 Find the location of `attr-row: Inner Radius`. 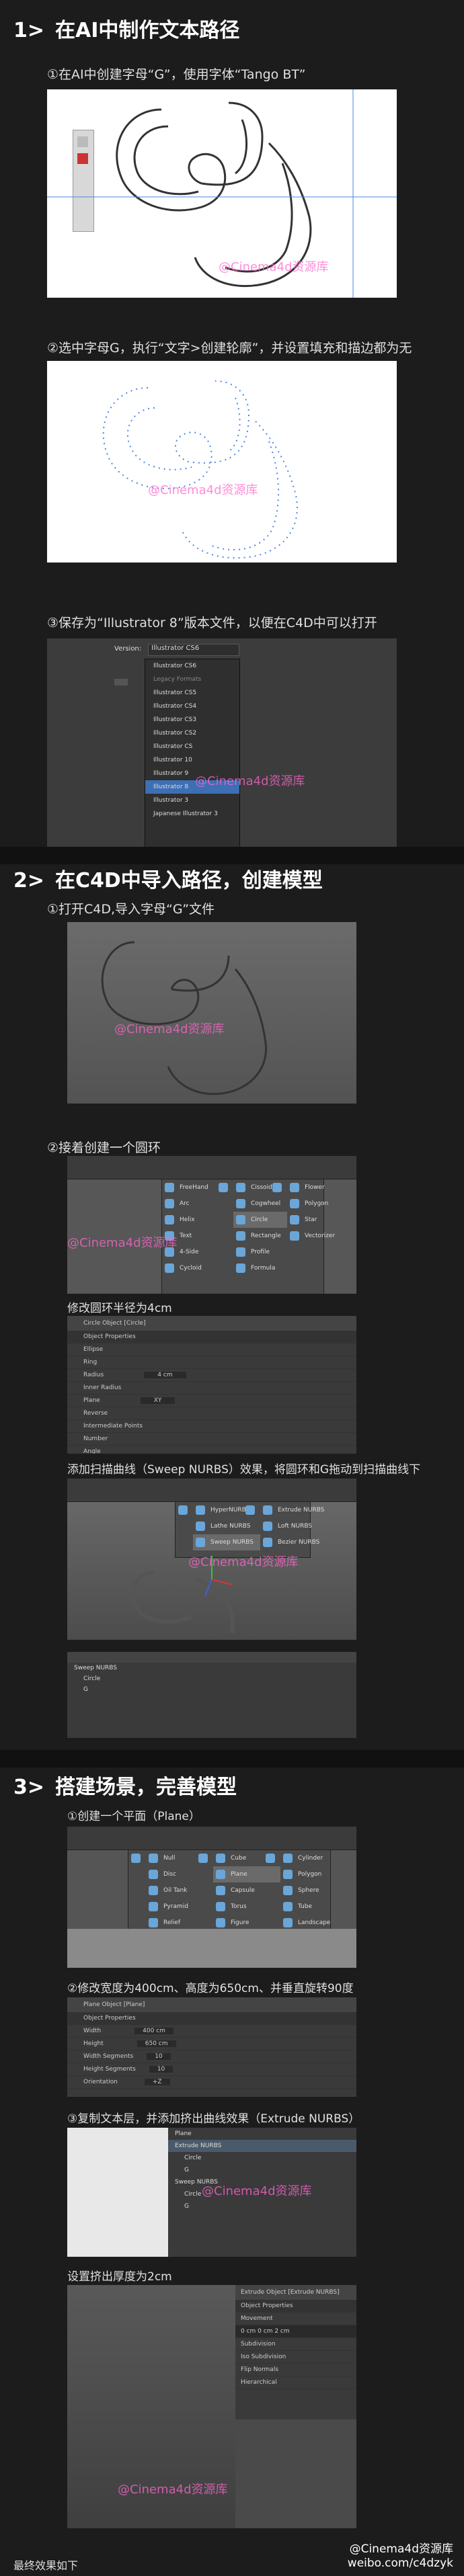

attr-row: Inner Radius is located at coordinates (211, 1389).